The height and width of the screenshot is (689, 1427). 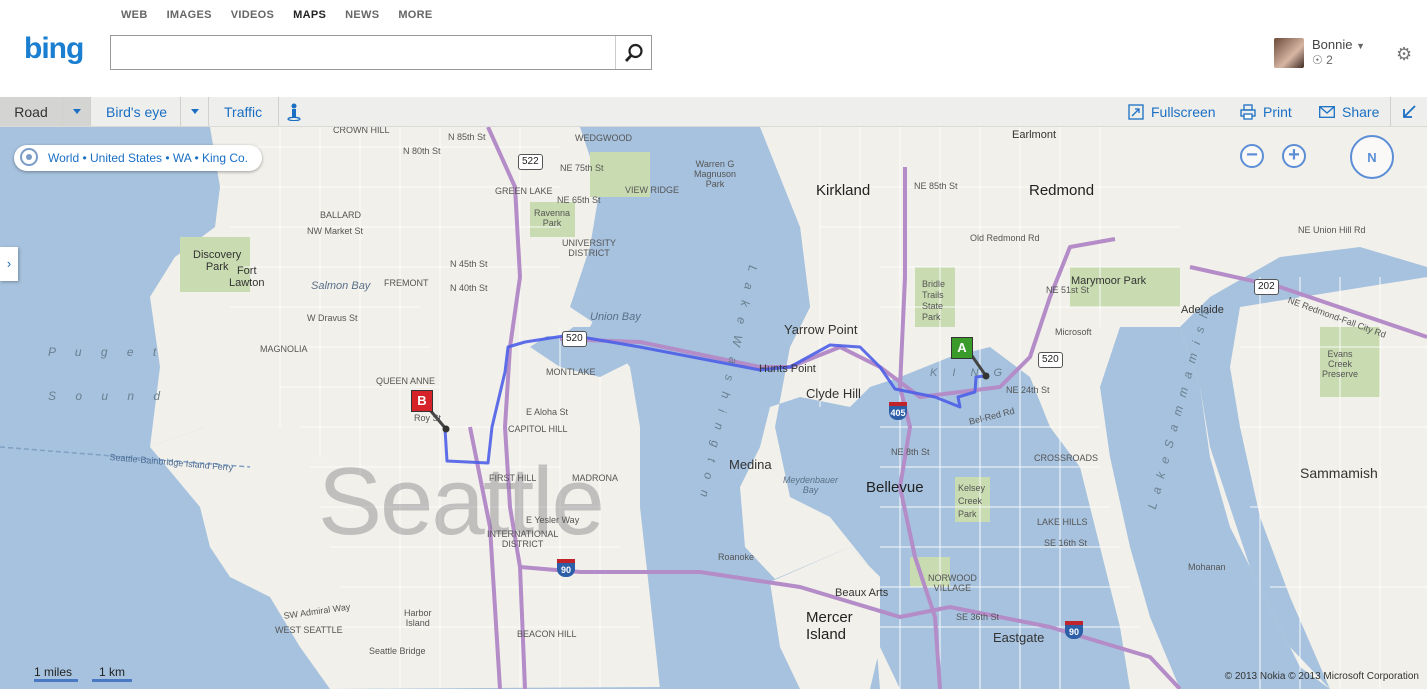 What do you see at coordinates (194, 111) in the screenshot?
I see `birds-eye-dropdown-icon` at bounding box center [194, 111].